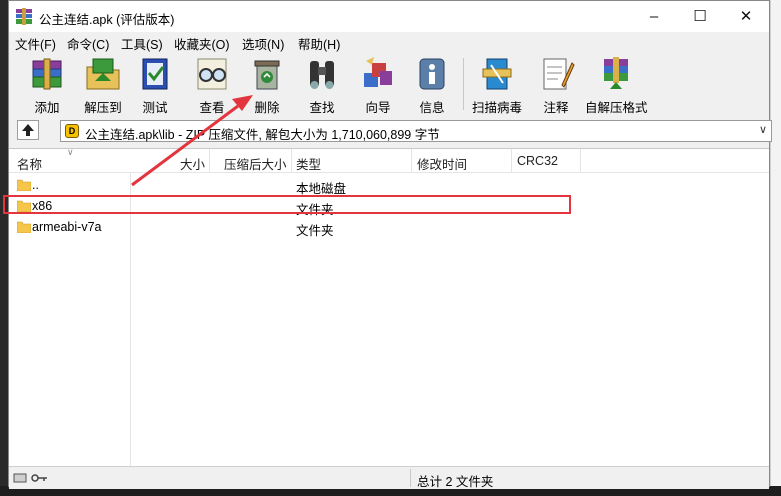 Image resolution: width=781 pixels, height=496 pixels. I want to click on info-icon, so click(432, 74).